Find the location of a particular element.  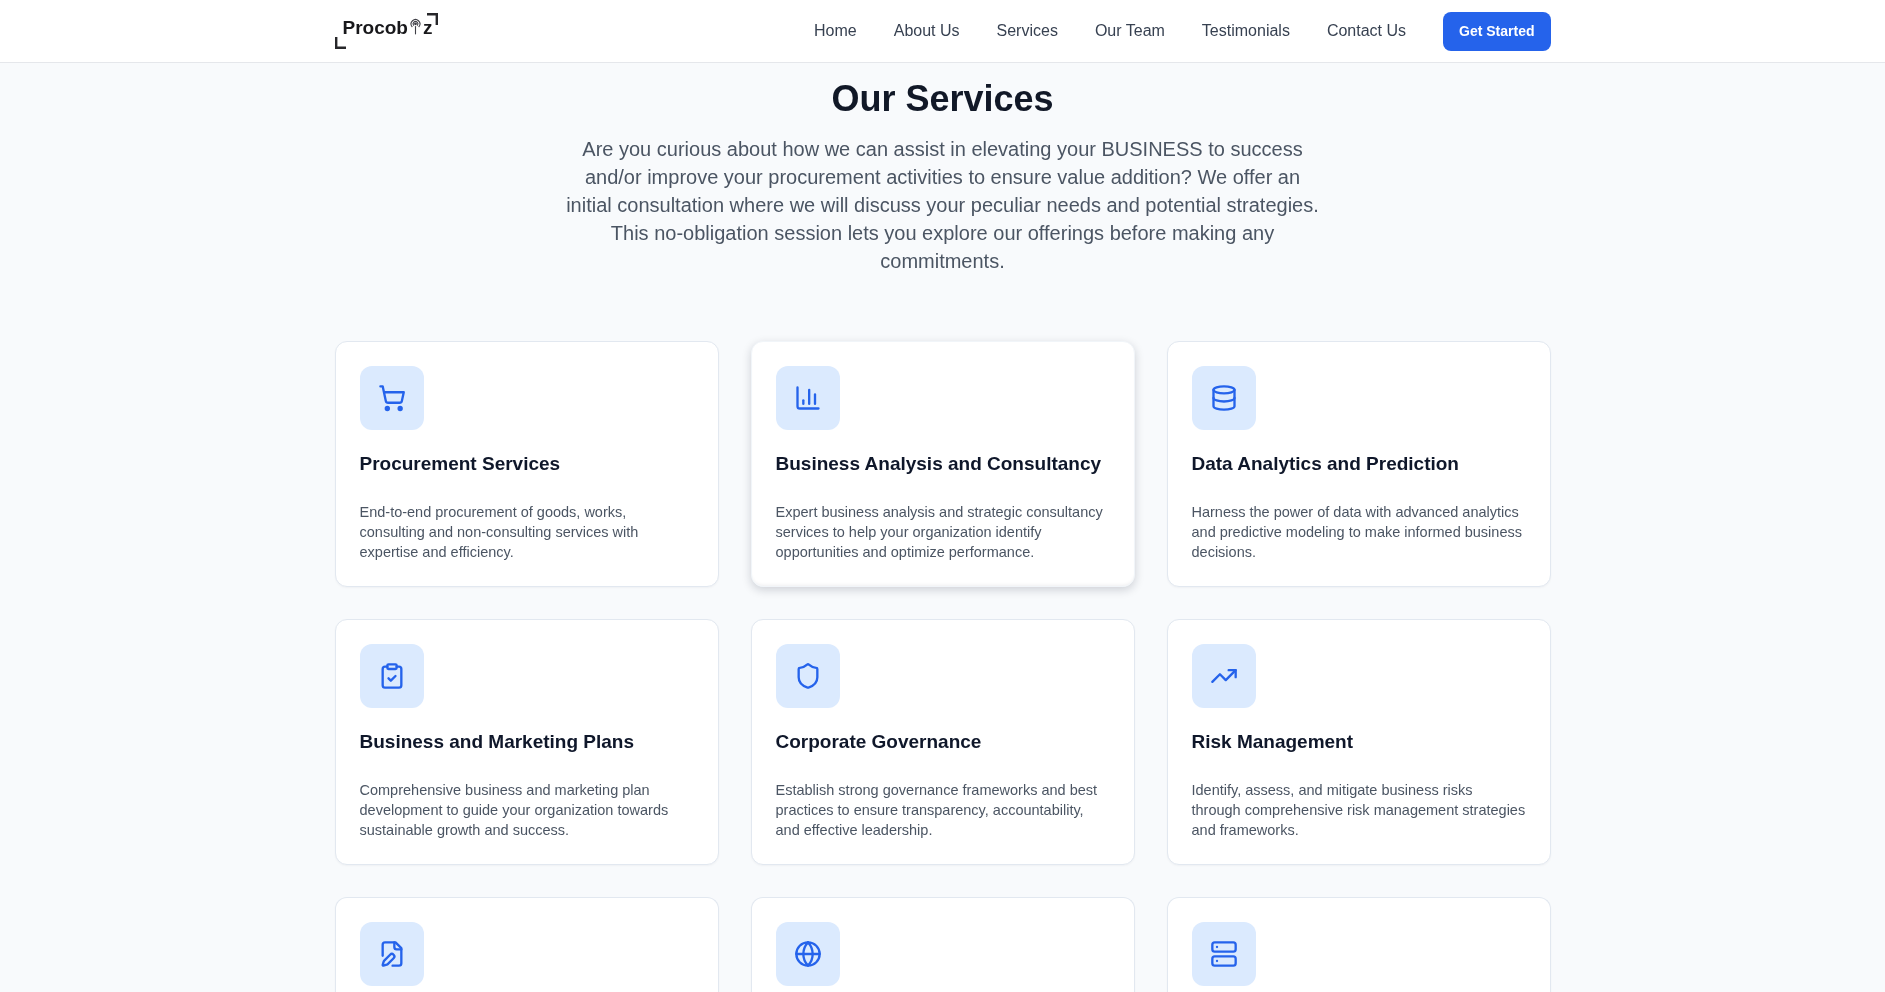

card-title: Corporate Governance is located at coordinates (879, 742).